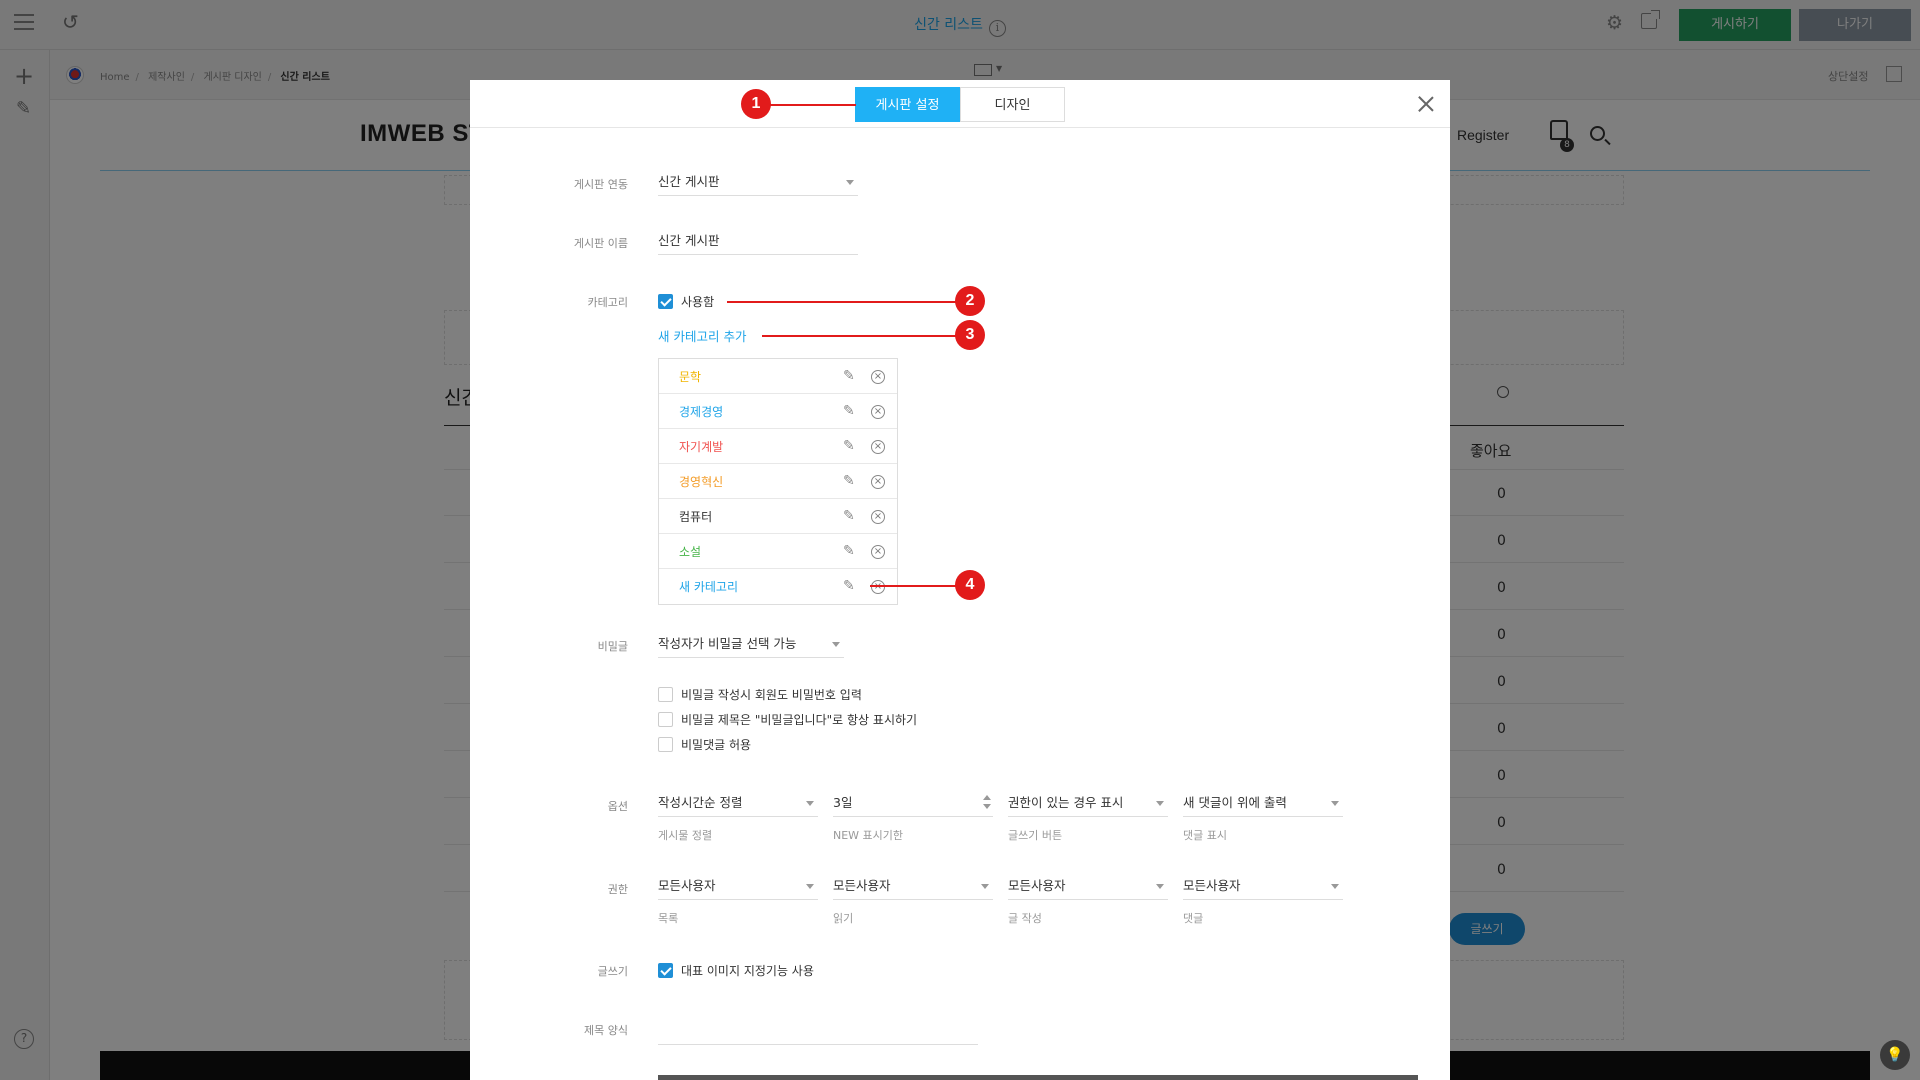  I want to click on category-use-label: 사용함, so click(698, 302).